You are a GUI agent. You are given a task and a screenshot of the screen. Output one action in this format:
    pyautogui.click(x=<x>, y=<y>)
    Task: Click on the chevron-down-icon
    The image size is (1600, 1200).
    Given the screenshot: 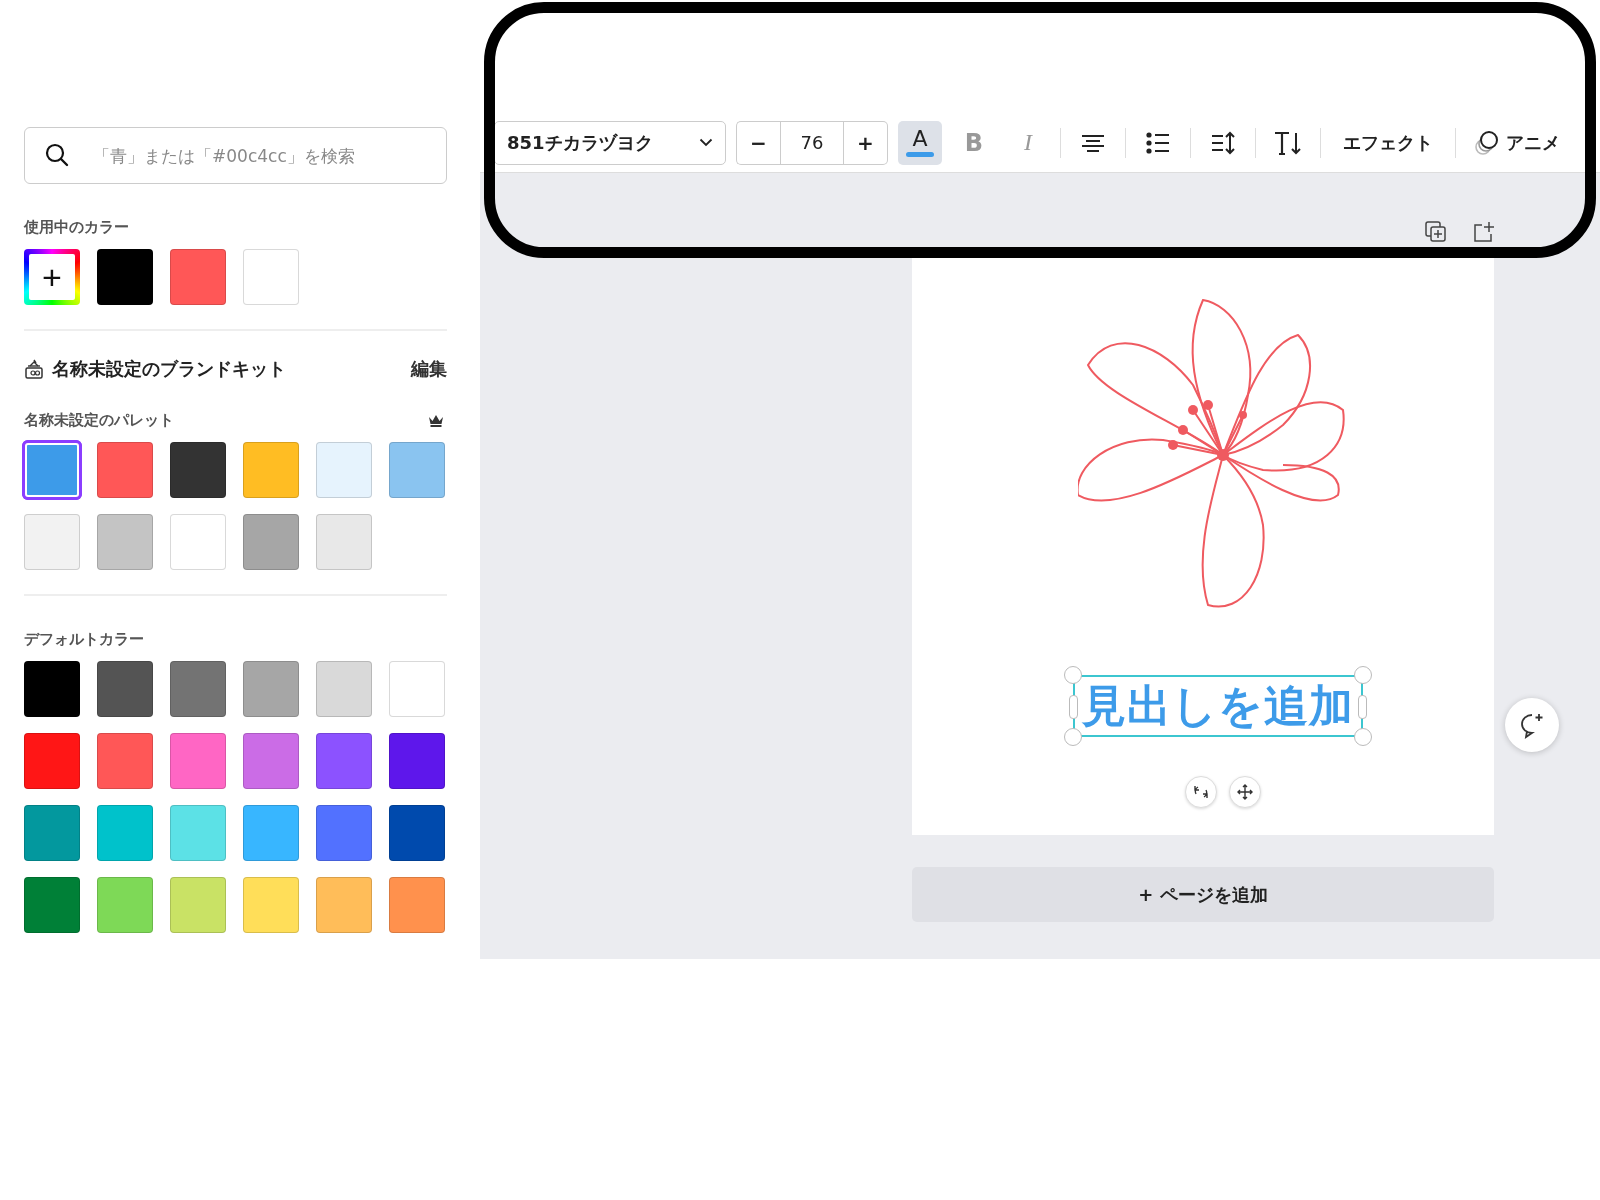 What is the action you would take?
    pyautogui.click(x=706, y=142)
    